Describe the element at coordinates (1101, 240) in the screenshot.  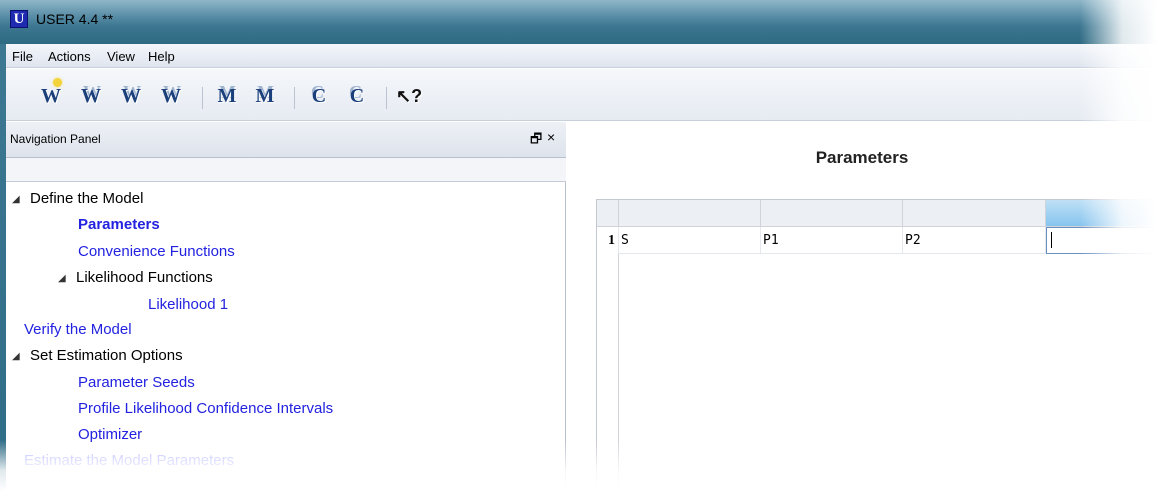
I see `grid-cell-editing` at that location.